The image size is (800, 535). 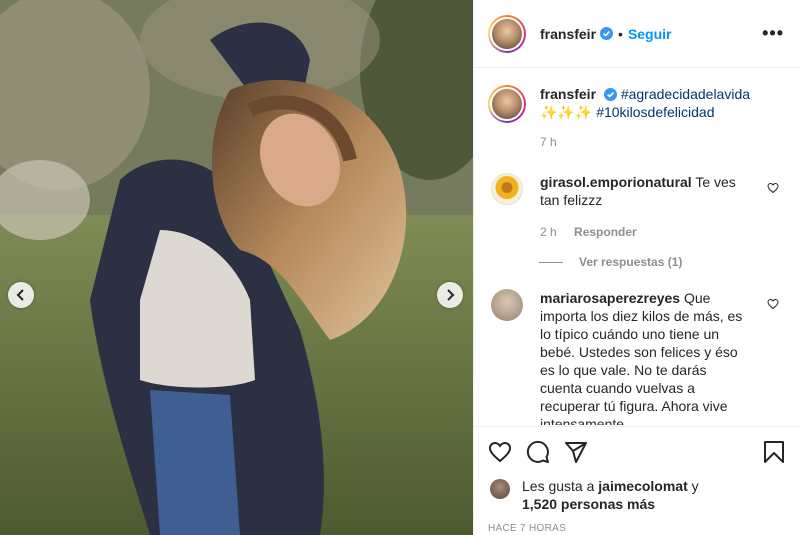 What do you see at coordinates (548, 142) in the screenshot?
I see `caption-time: 7 h` at bounding box center [548, 142].